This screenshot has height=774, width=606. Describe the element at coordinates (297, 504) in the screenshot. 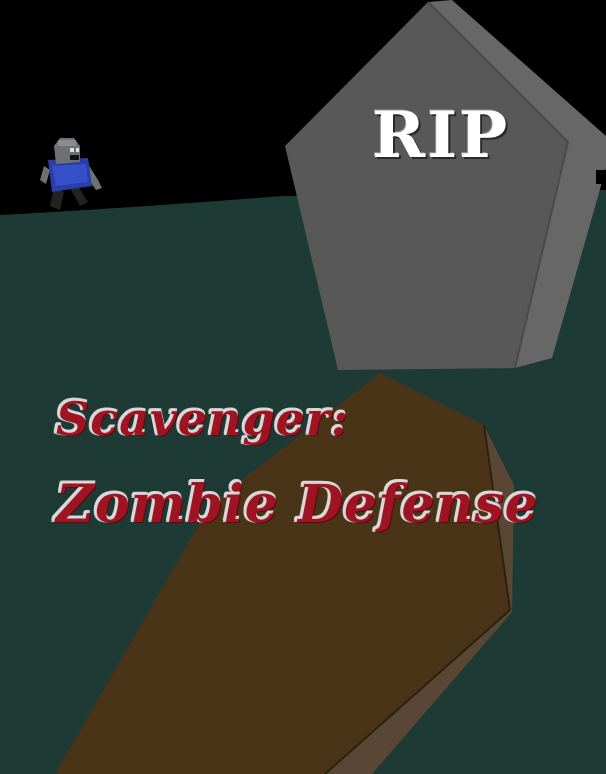

I see `game-title-line2: Zombie Defense` at that location.